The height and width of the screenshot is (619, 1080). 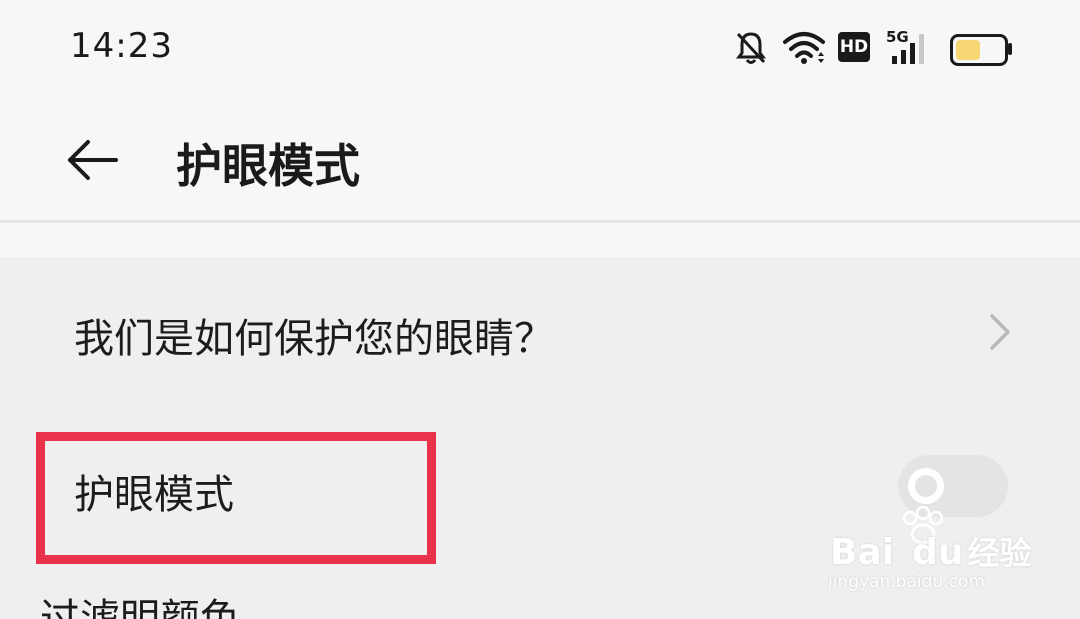 I want to click on hd-icon: HD, so click(x=854, y=47).